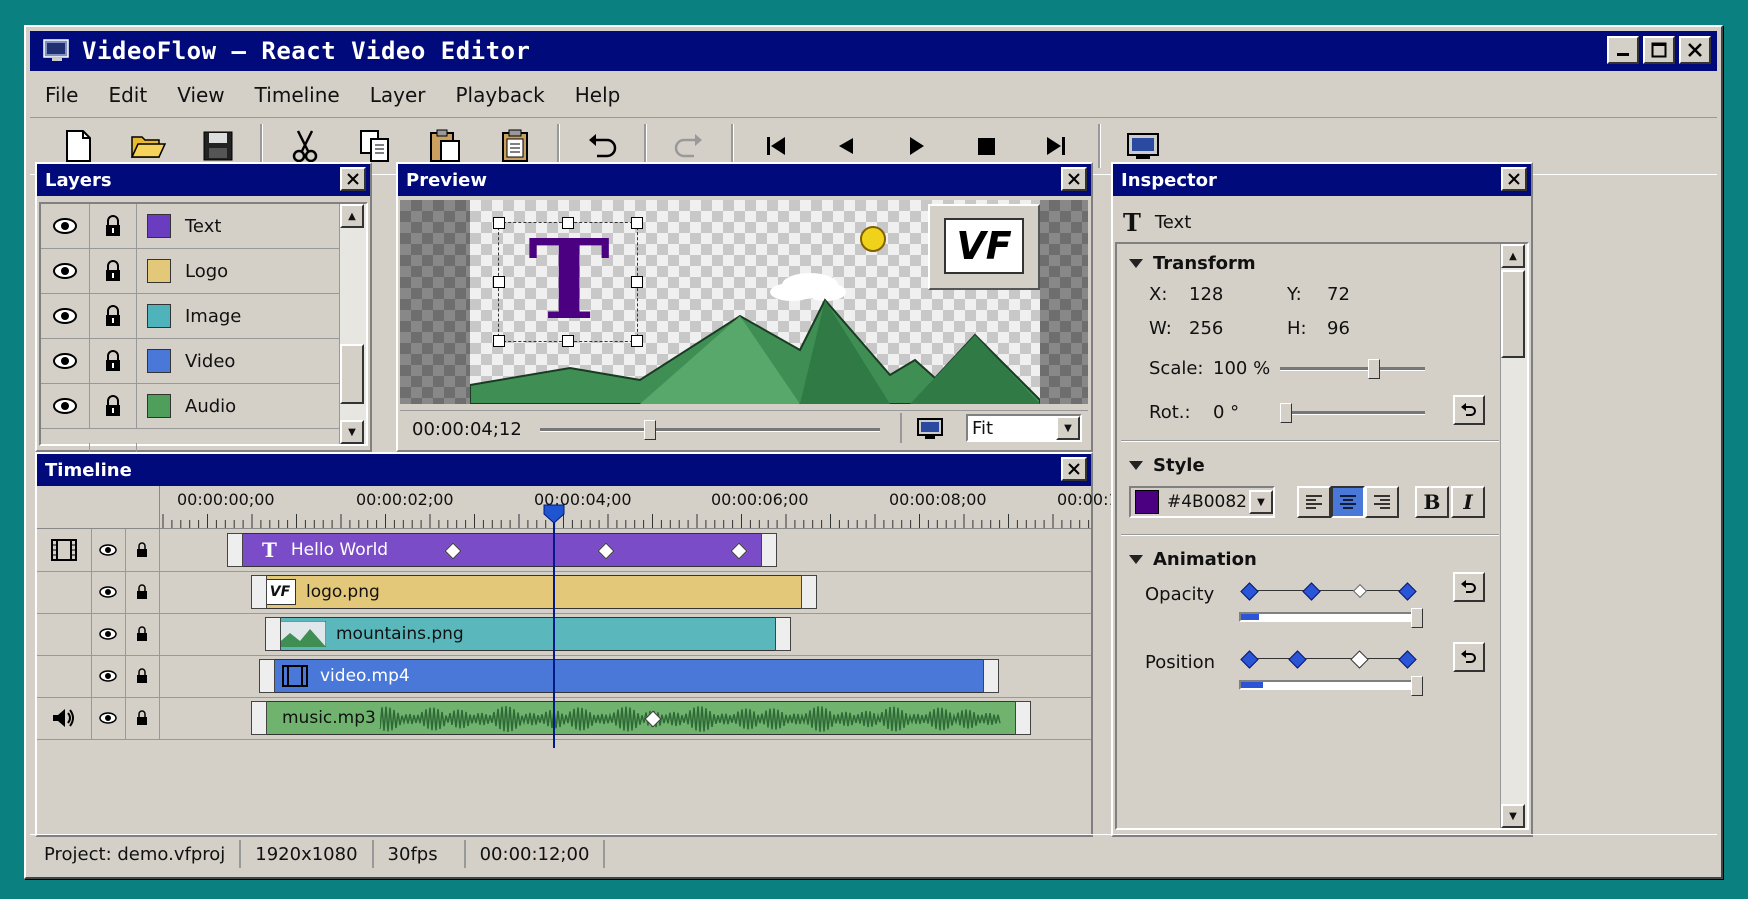 Image resolution: width=1748 pixels, height=899 pixels. I want to click on position-slider-thumb, so click(1417, 686).